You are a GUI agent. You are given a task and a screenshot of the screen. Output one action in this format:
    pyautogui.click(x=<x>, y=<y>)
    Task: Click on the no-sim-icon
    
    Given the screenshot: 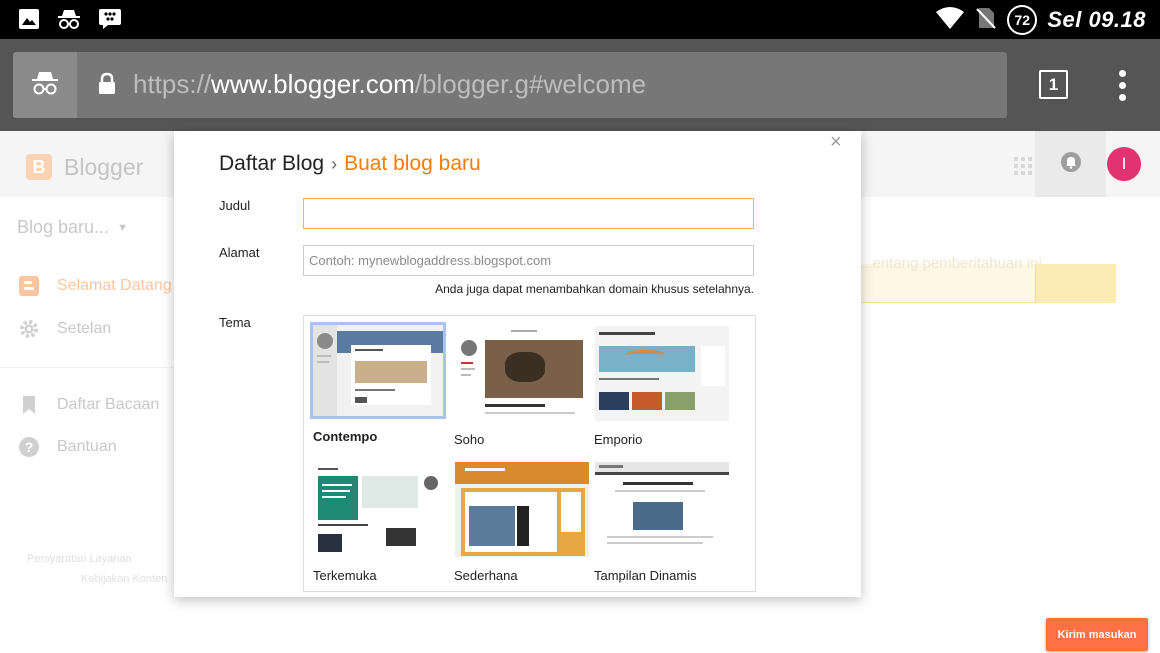 What is the action you would take?
    pyautogui.click(x=986, y=20)
    